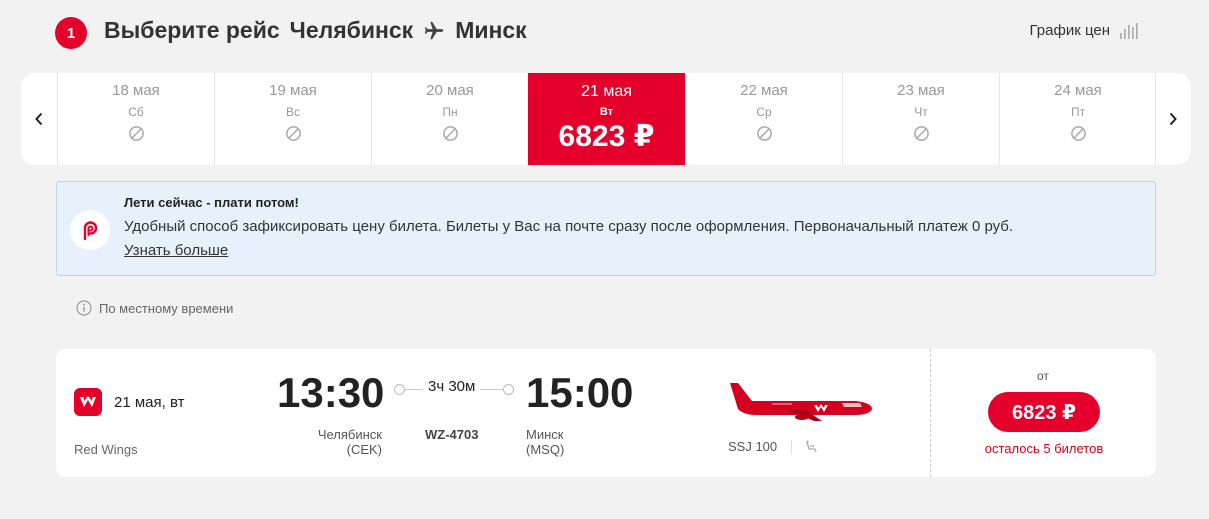 Image resolution: width=1209 pixels, height=519 pixels. I want to click on learn-more-link: Узнать больше, so click(176, 250).